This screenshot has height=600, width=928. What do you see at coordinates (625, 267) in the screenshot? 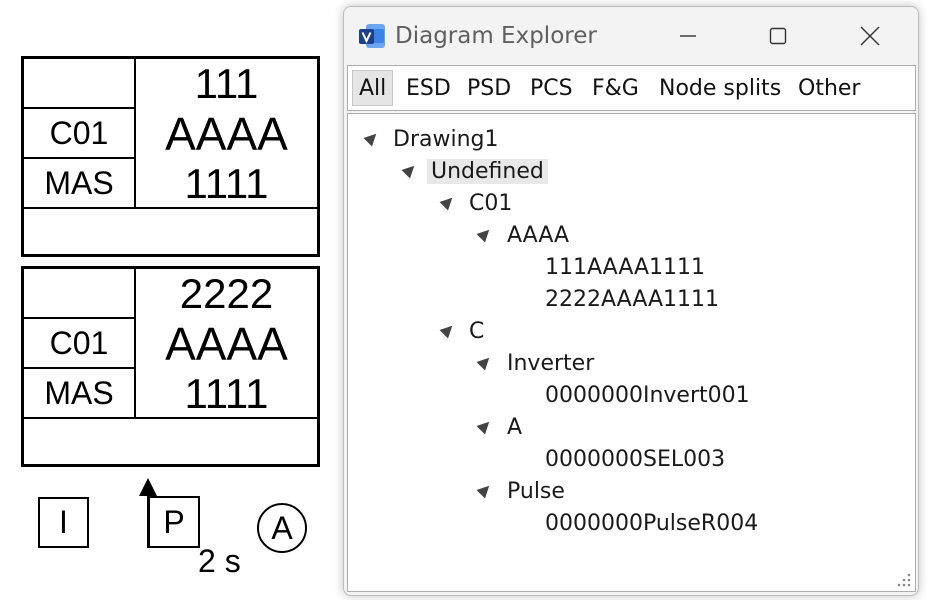
I see `tree-node-label: 111AAAA1111` at bounding box center [625, 267].